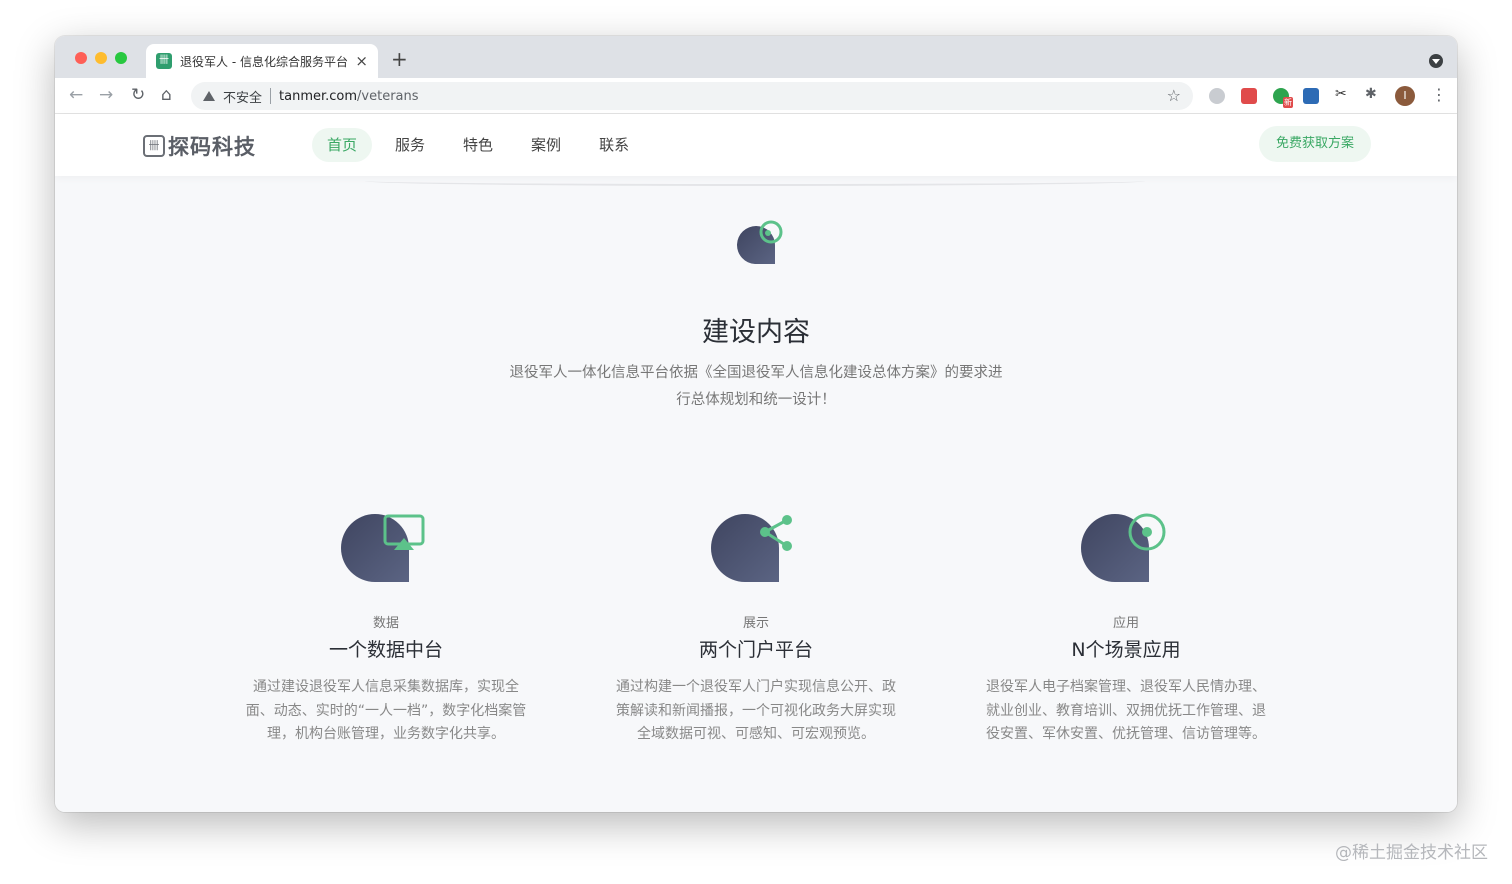 The height and width of the screenshot is (884, 1512). What do you see at coordinates (1249, 96) in the screenshot?
I see `extension-notes-icon` at bounding box center [1249, 96].